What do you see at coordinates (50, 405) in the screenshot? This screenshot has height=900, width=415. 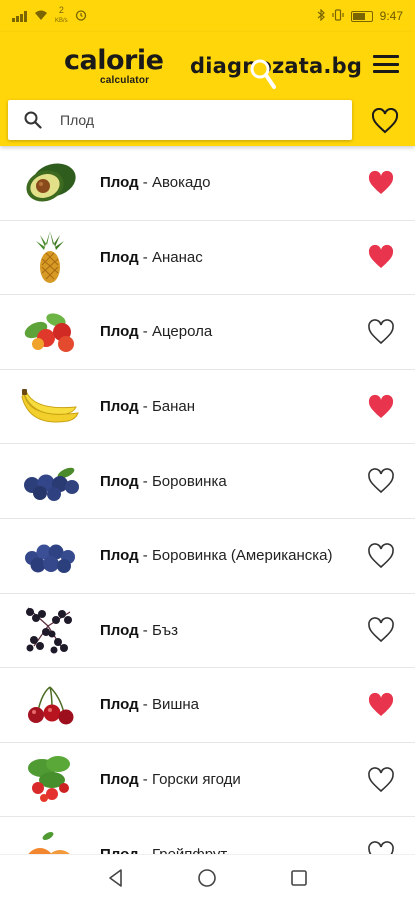 I see `banana-image` at bounding box center [50, 405].